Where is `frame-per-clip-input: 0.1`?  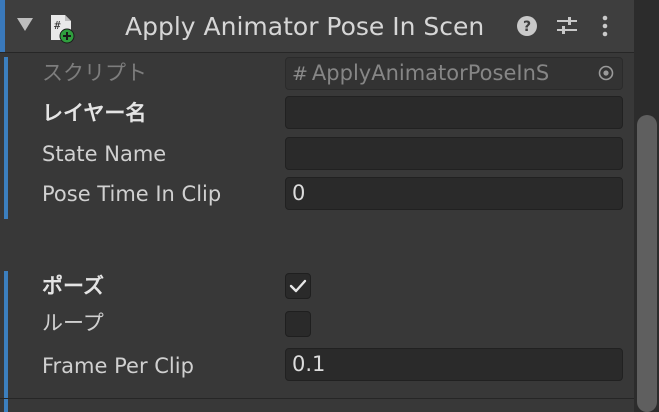 frame-per-clip-input: 0.1 is located at coordinates (454, 364).